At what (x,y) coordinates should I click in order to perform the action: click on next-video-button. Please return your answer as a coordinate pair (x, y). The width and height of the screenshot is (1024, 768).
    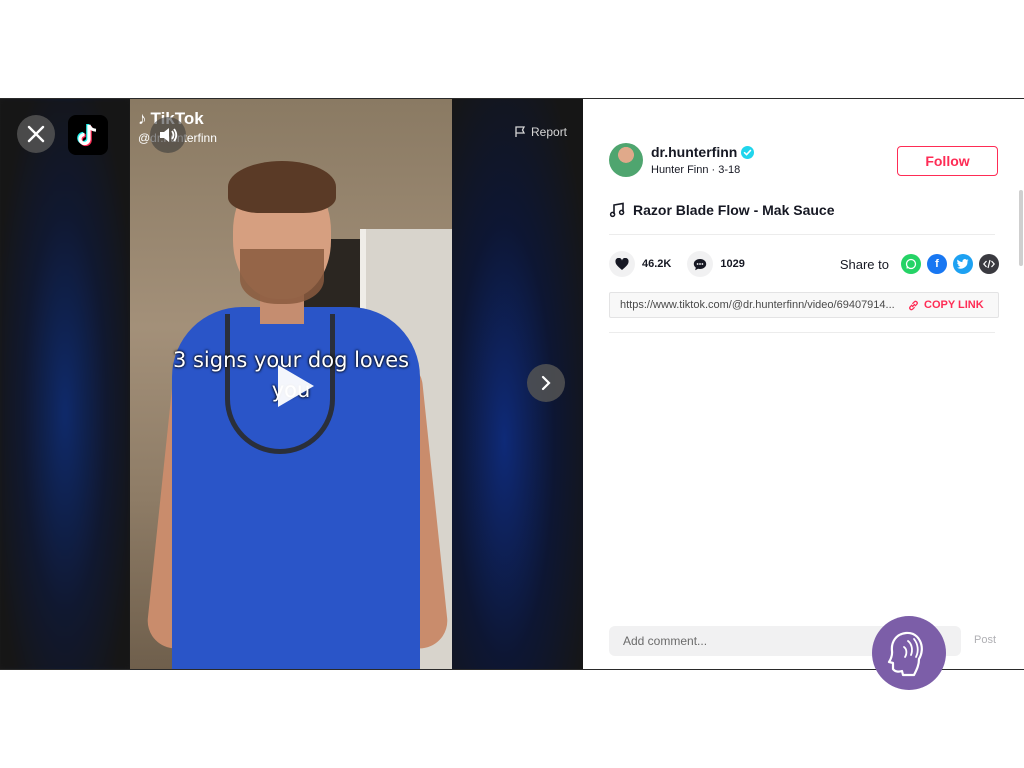
    Looking at the image, I should click on (546, 383).